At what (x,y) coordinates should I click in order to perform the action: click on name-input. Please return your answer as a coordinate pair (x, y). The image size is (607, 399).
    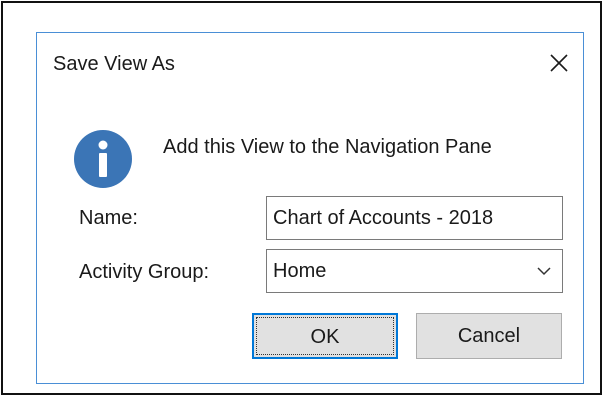
    Looking at the image, I should click on (414, 218).